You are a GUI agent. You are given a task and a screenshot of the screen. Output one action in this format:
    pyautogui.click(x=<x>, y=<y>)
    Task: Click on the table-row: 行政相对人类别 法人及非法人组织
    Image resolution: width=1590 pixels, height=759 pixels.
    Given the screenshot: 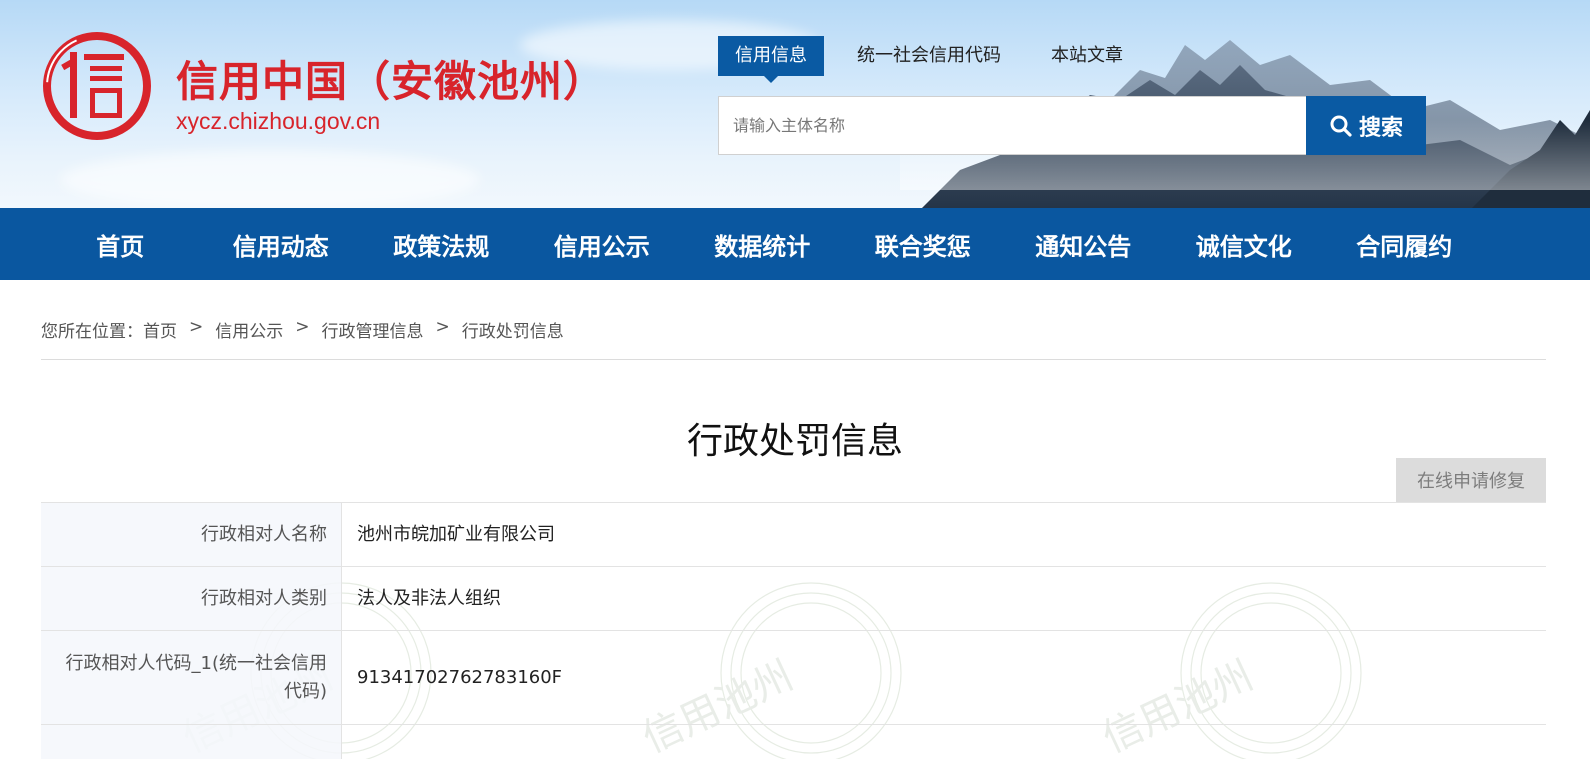 What is the action you would take?
    pyautogui.click(x=793, y=599)
    